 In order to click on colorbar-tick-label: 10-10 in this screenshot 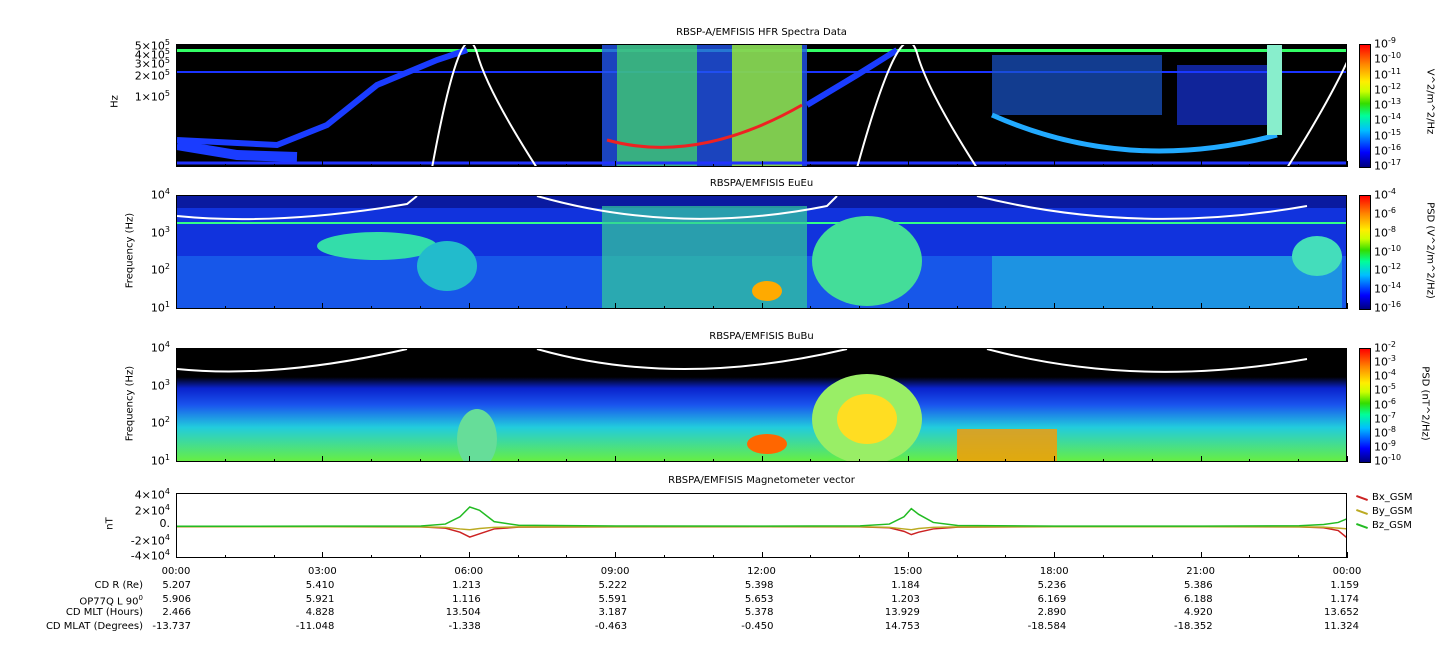, I will do `click(1388, 58)`.